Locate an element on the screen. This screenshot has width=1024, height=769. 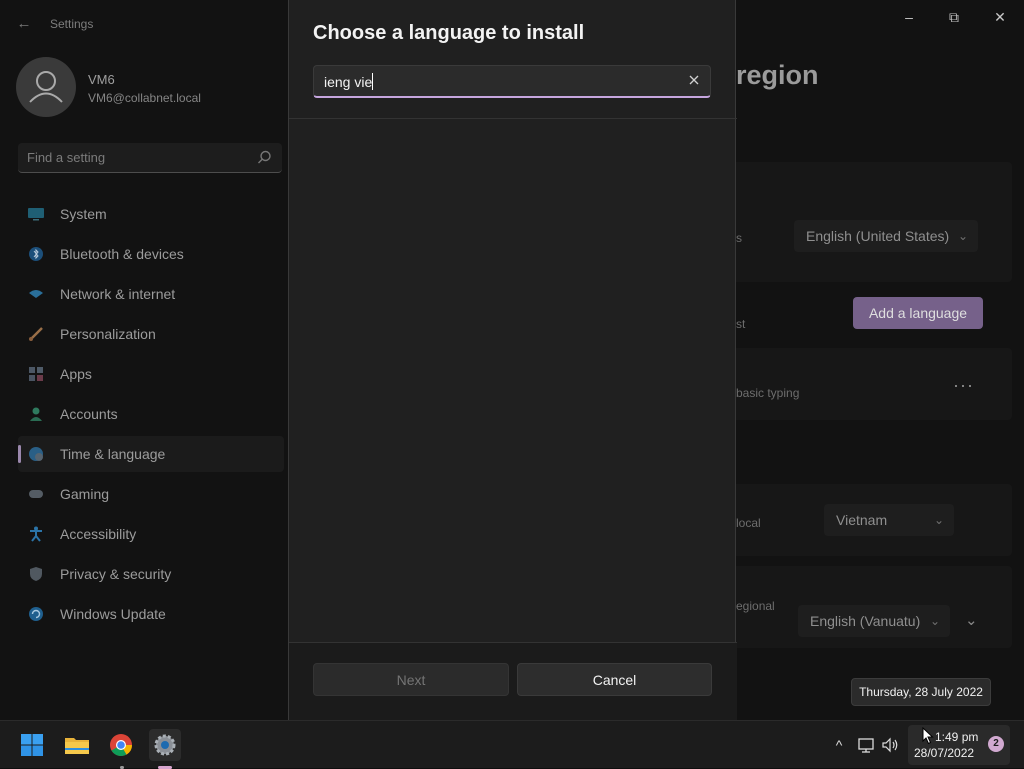
selection-indicator is located at coordinates (19, 454).